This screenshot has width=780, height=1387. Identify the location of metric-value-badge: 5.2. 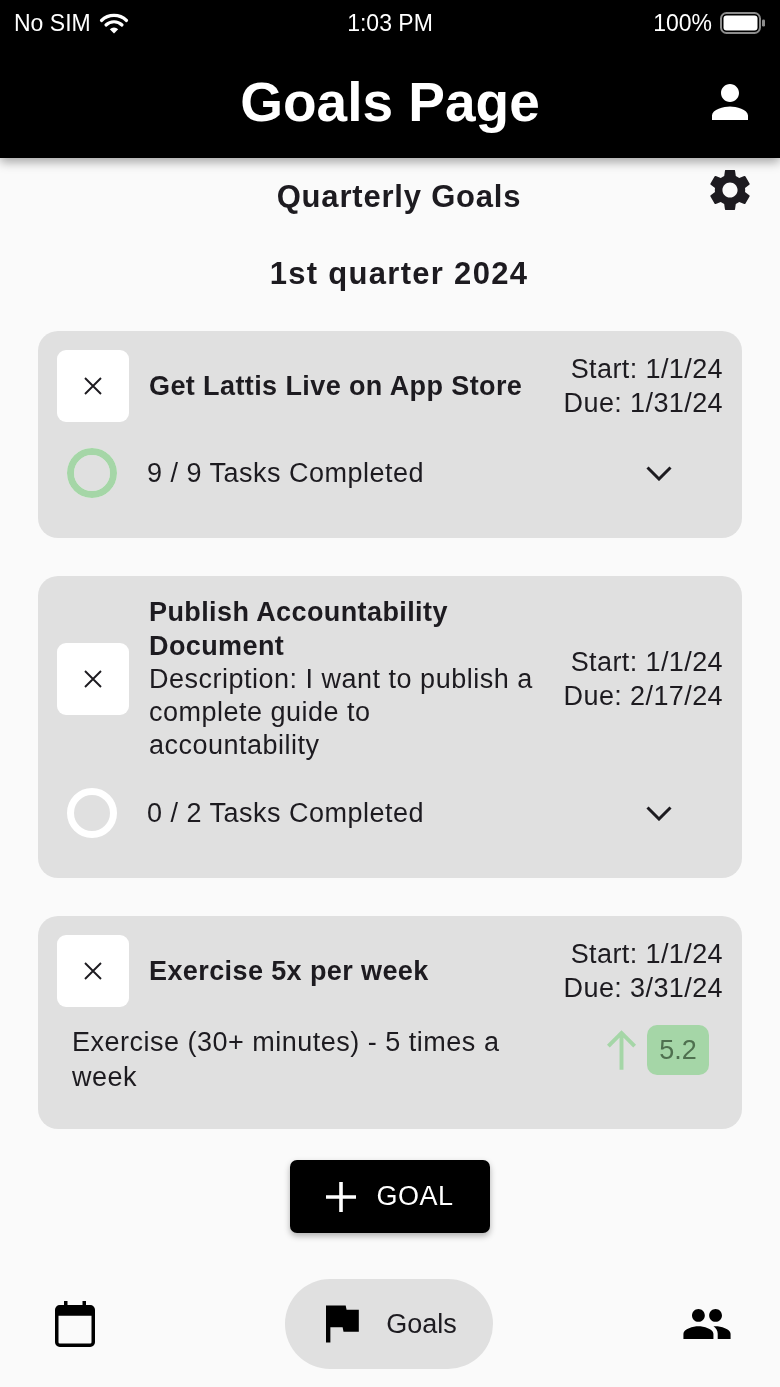
(678, 1050).